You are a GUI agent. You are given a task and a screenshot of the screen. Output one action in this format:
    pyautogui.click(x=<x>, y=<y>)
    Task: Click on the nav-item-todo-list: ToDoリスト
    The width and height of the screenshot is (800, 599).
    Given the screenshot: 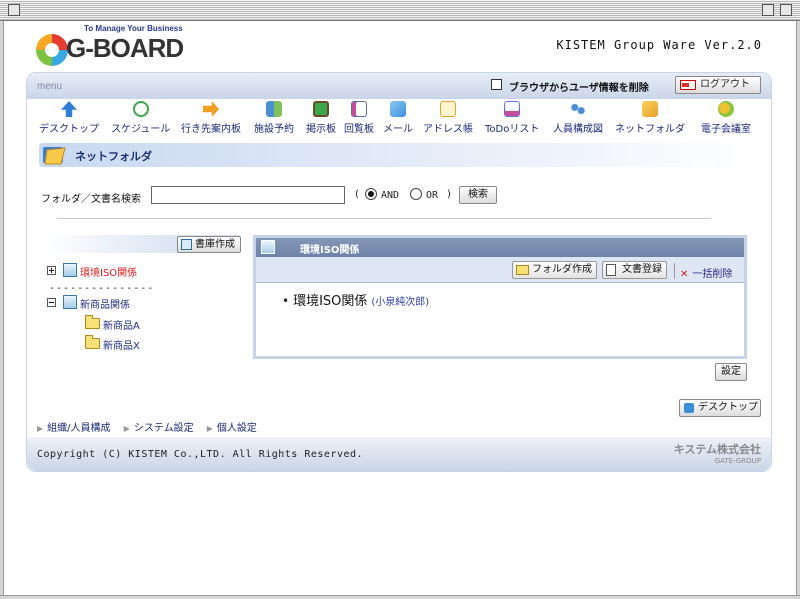 What is the action you would take?
    pyautogui.click(x=512, y=118)
    